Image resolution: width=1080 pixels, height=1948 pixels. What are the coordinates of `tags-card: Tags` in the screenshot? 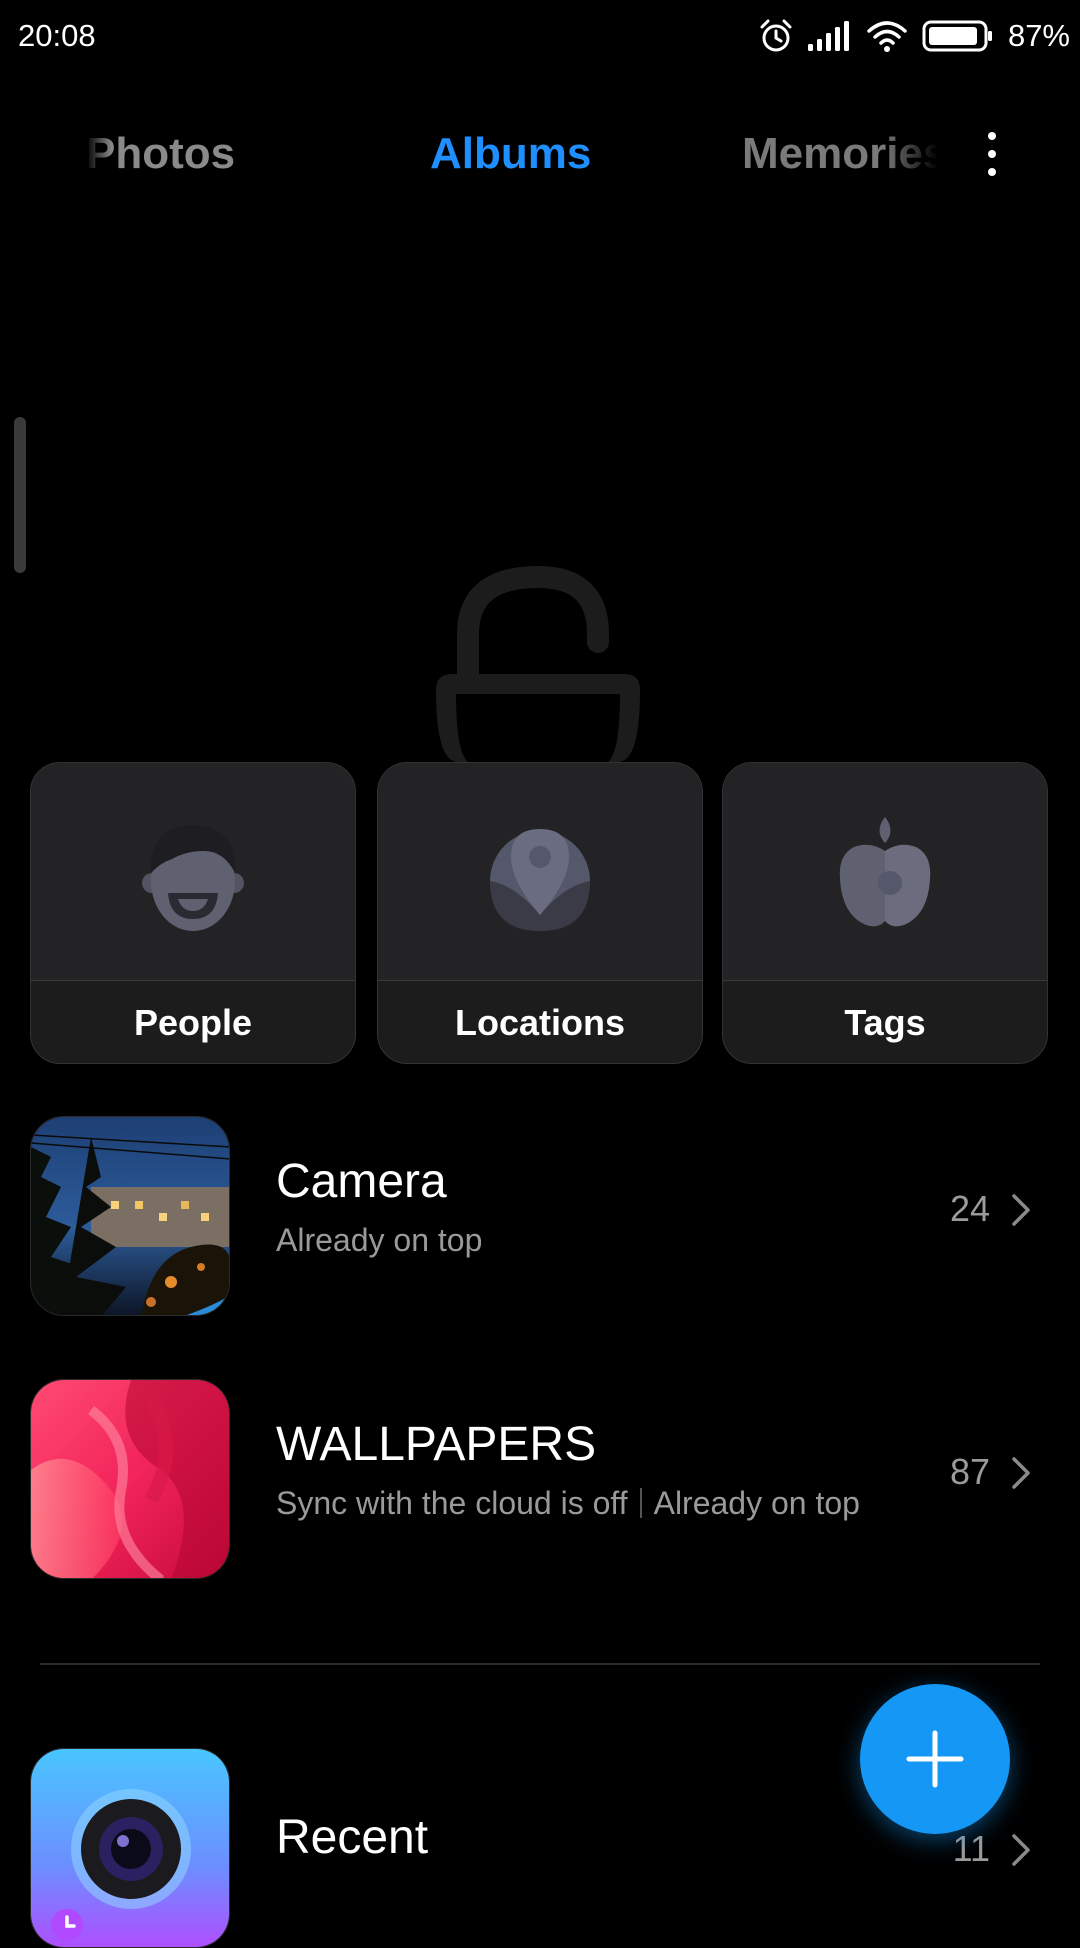 It's located at (885, 913).